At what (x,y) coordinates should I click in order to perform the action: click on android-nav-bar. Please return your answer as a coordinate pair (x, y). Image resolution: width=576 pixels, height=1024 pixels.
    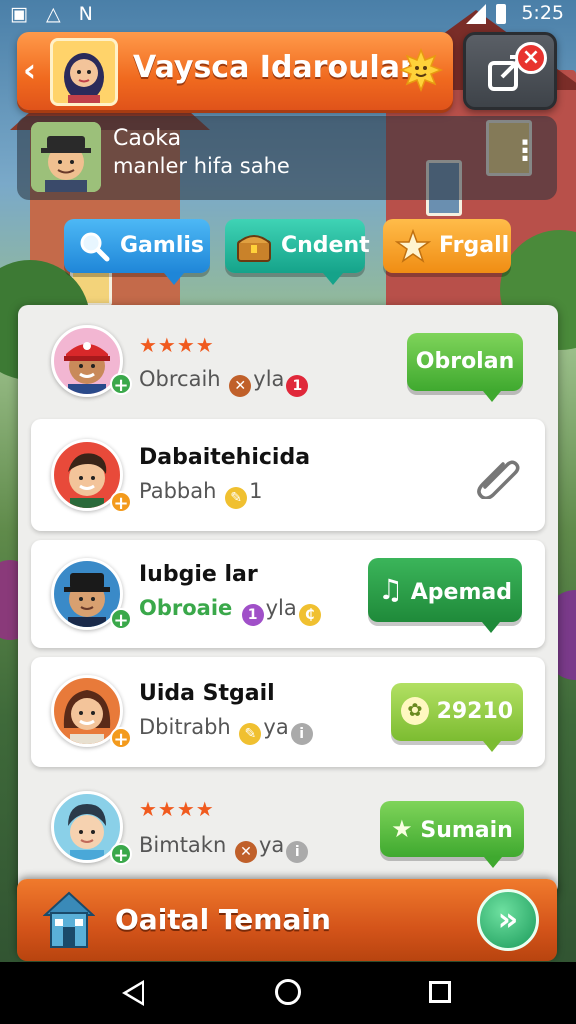
    Looking at the image, I should click on (288, 993).